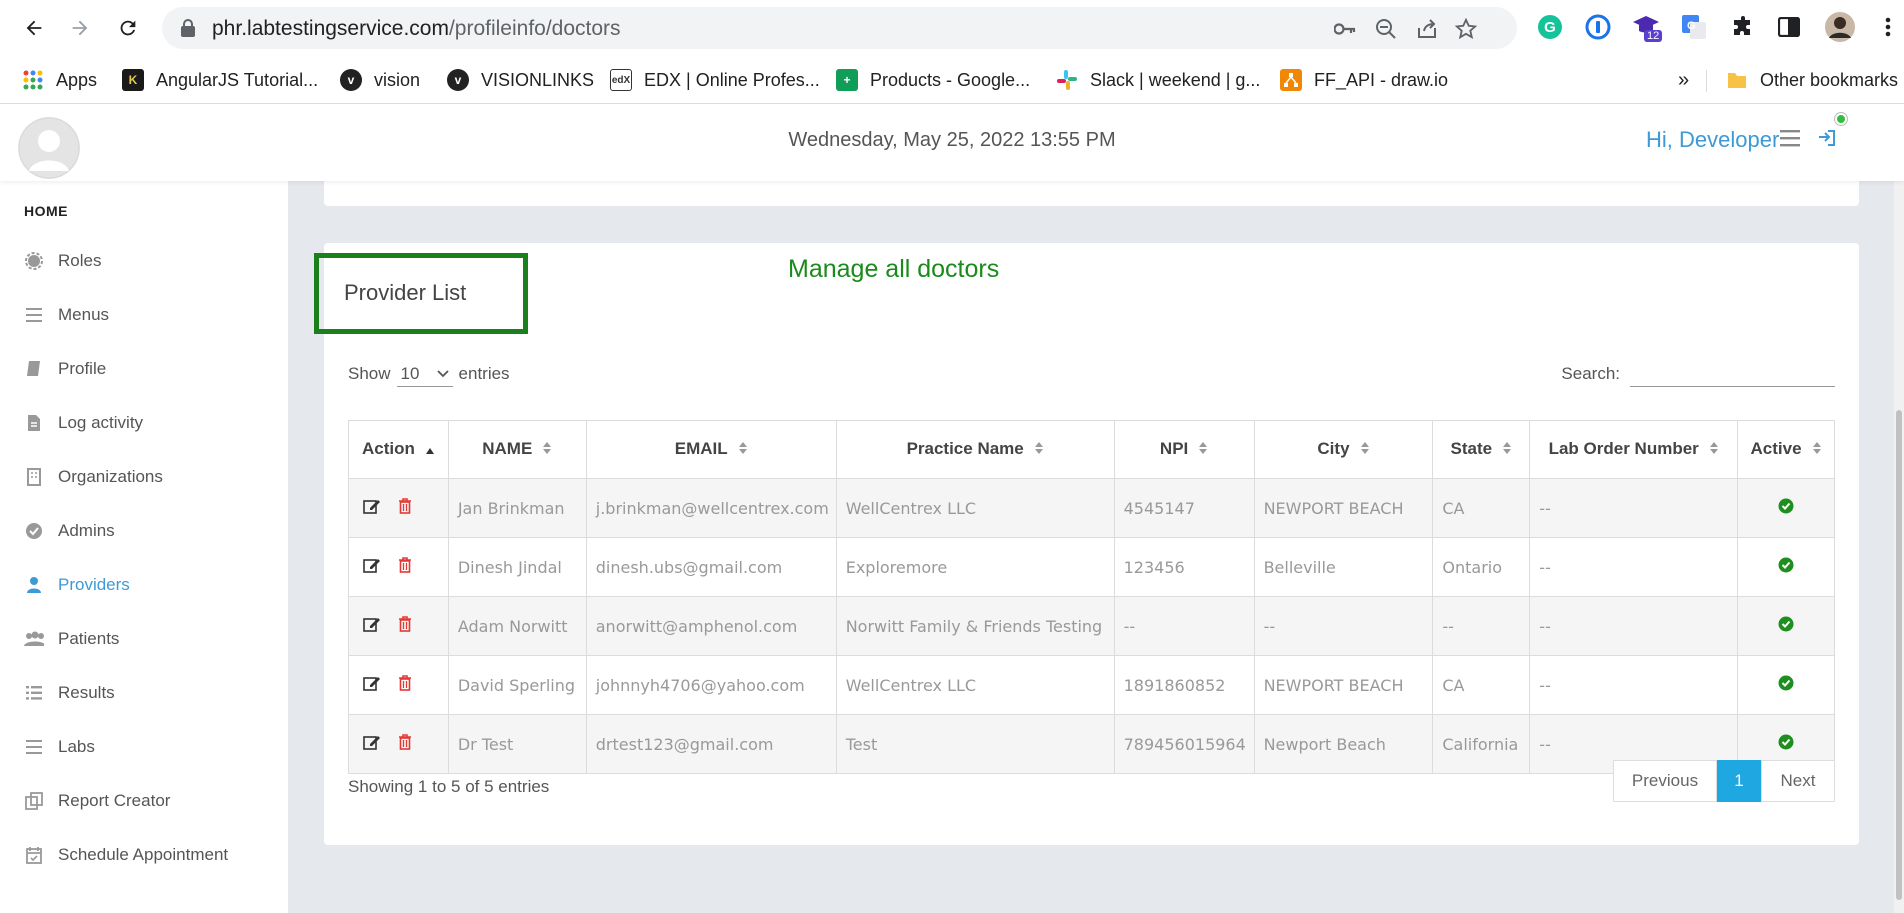 The width and height of the screenshot is (1904, 913). What do you see at coordinates (1466, 29) in the screenshot?
I see `star-bookmark-icon` at bounding box center [1466, 29].